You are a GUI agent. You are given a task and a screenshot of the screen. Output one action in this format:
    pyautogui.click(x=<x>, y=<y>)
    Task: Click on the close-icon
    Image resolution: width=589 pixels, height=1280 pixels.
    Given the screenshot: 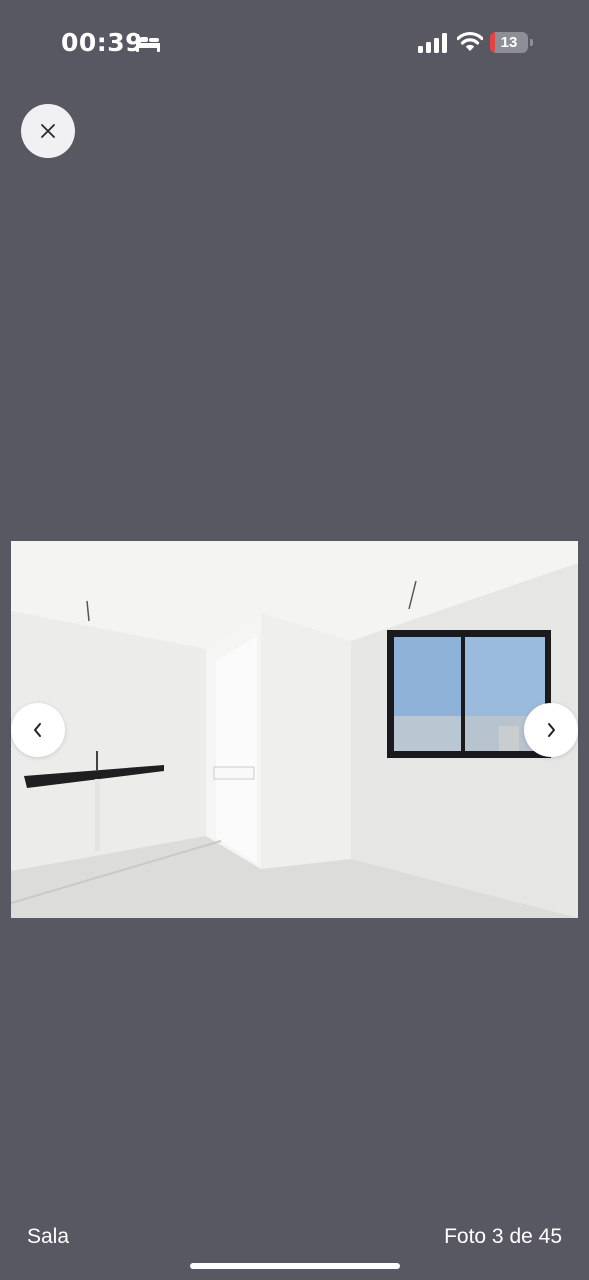 What is the action you would take?
    pyautogui.click(x=48, y=131)
    